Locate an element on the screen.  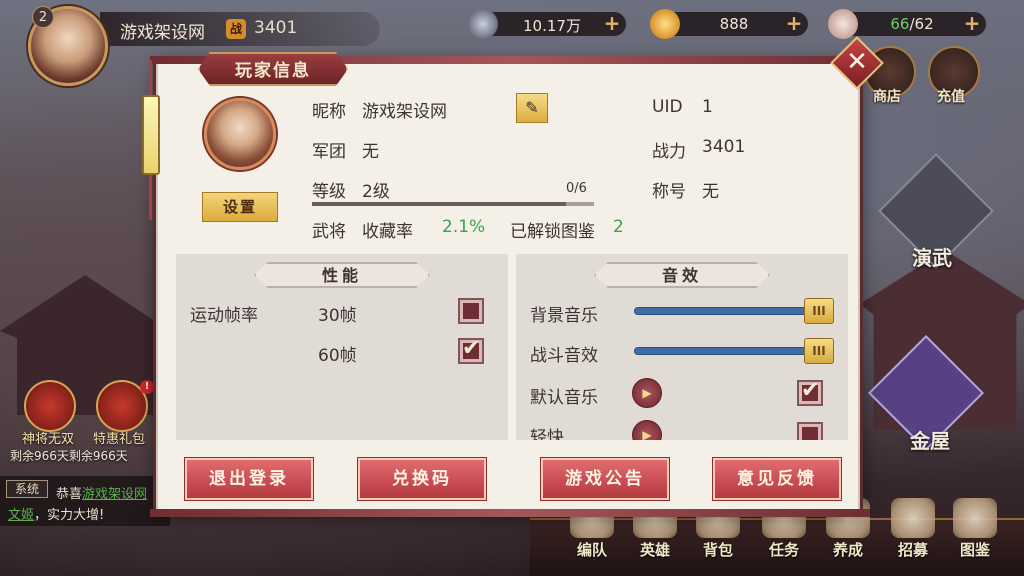
silver-currency: 10.17万 + is located at coordinates (547, 24).